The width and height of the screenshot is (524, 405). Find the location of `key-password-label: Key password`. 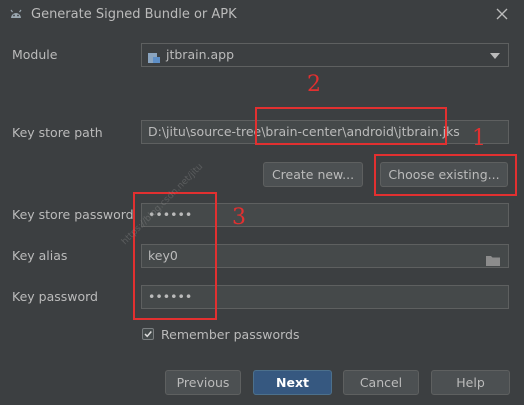

key-password-label: Key password is located at coordinates (55, 296).